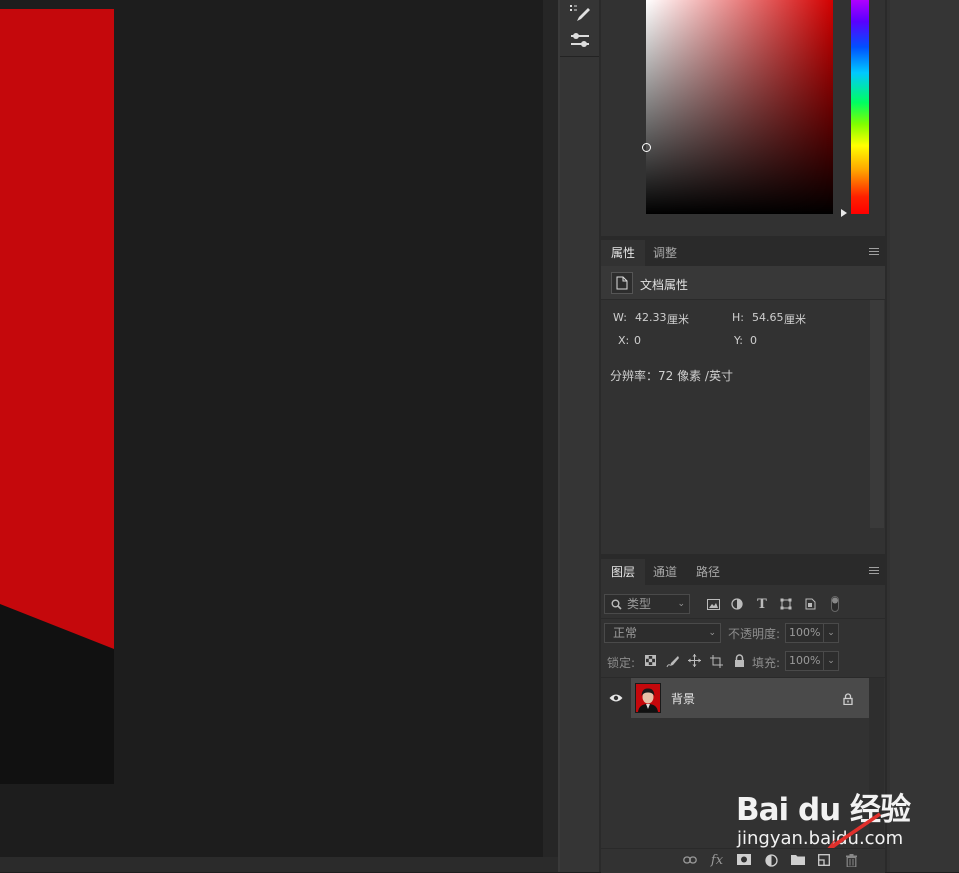  I want to click on x-value: 0, so click(637, 340).